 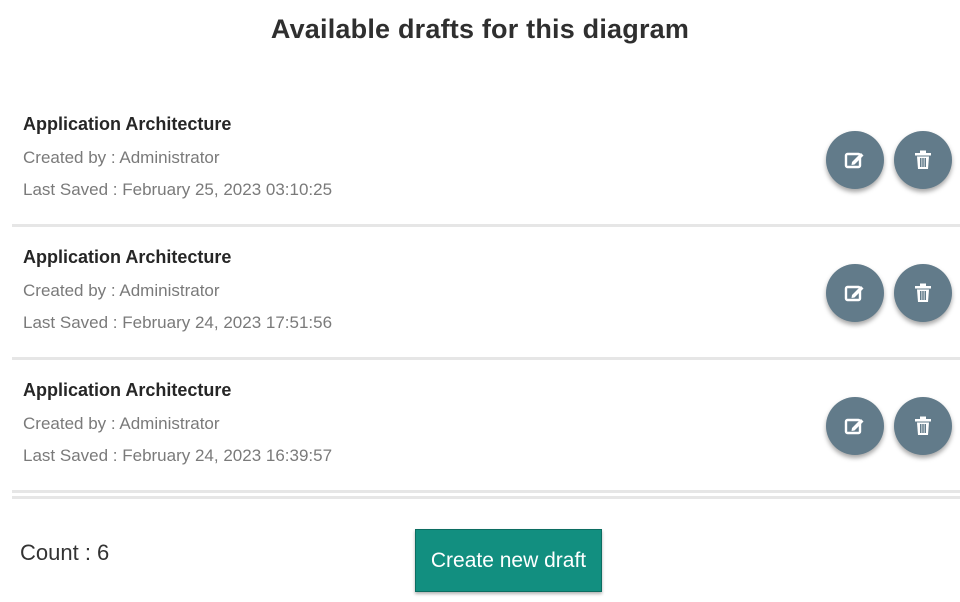 What do you see at coordinates (178, 455) in the screenshot?
I see `draft-last-saved: Last Saved : February 24, 2023 16:39:57` at bounding box center [178, 455].